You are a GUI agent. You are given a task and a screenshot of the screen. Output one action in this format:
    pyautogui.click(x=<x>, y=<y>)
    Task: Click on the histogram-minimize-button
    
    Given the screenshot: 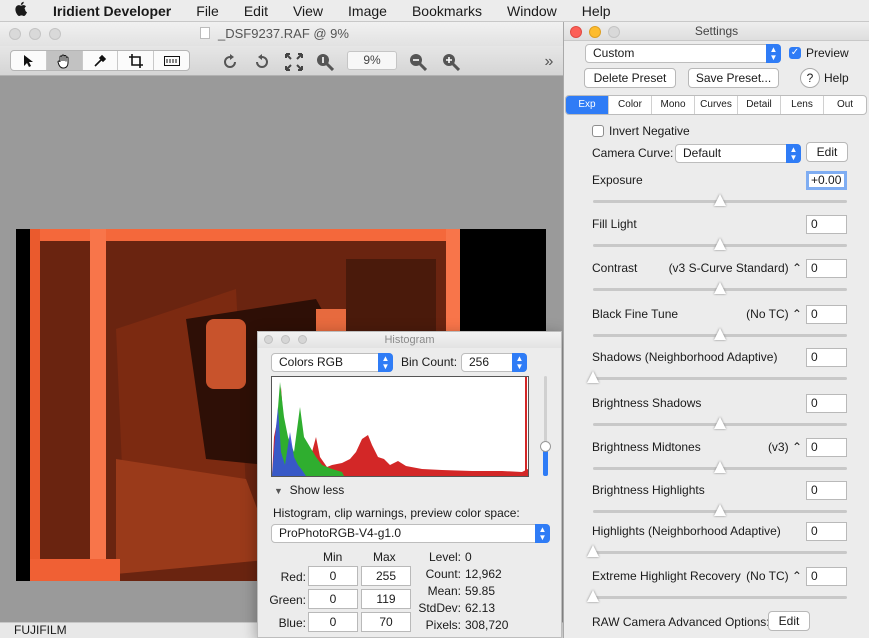 What is the action you would take?
    pyautogui.click(x=285, y=339)
    